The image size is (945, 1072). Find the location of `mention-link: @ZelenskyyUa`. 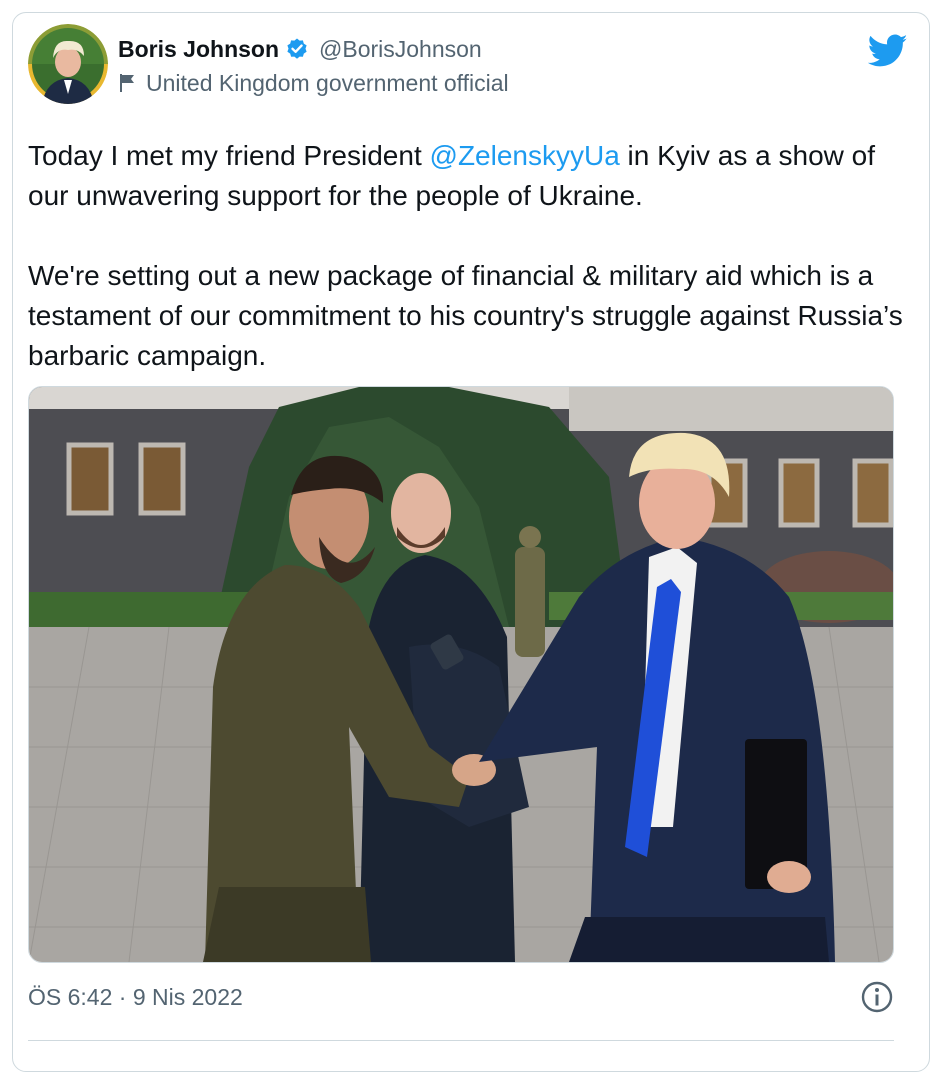

mention-link: @ZelenskyyUa is located at coordinates (525, 155).